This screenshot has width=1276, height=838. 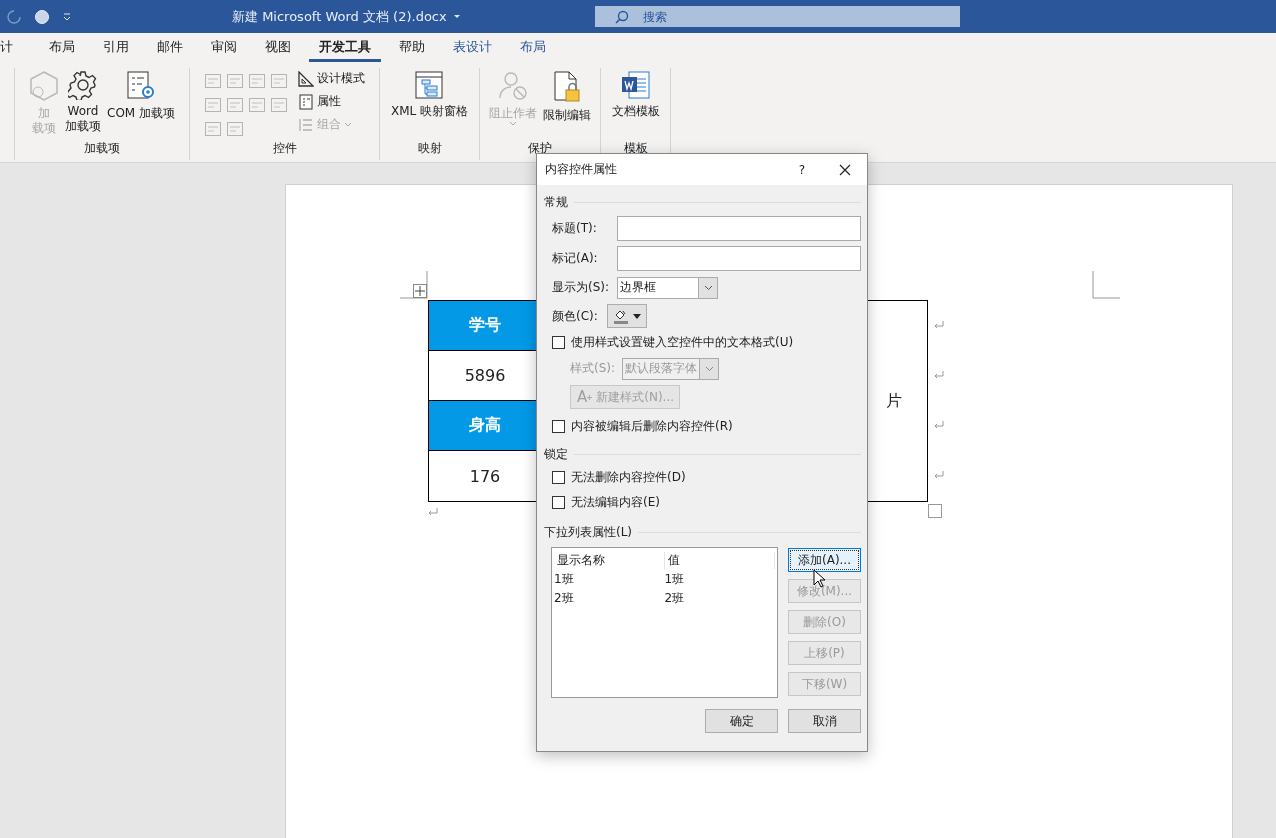 I want to click on ribbon-button: Word 加载项, so click(x=83, y=102).